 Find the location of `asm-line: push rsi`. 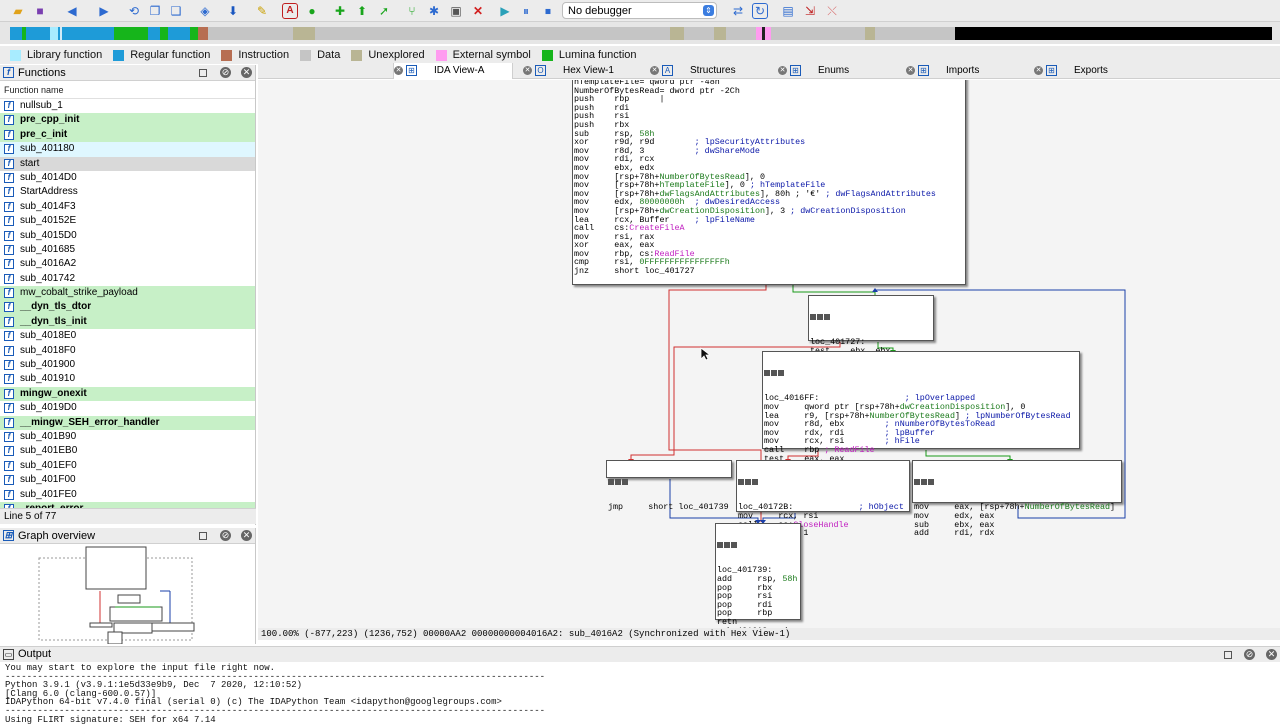

asm-line: push rsi is located at coordinates (769, 116).